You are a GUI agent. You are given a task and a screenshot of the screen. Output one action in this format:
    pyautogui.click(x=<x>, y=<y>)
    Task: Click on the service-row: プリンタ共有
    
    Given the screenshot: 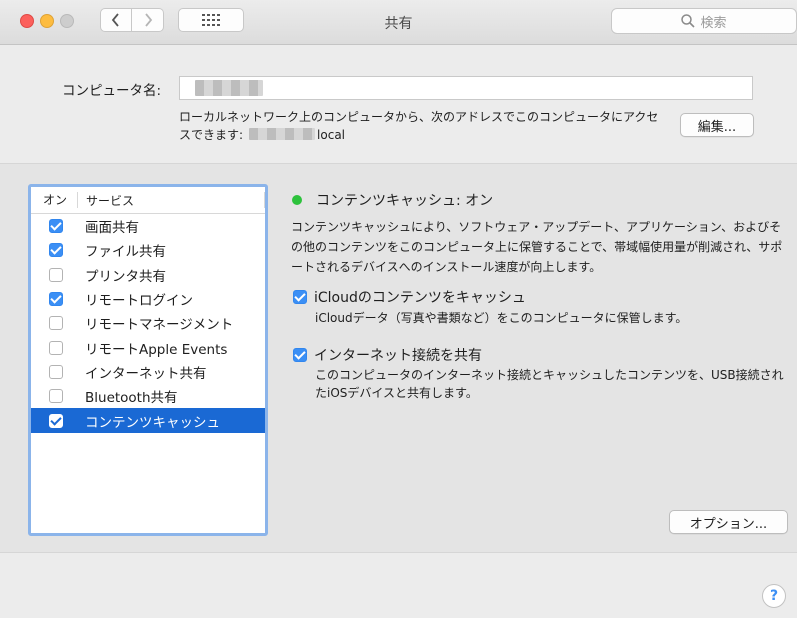 What is the action you would take?
    pyautogui.click(x=148, y=275)
    